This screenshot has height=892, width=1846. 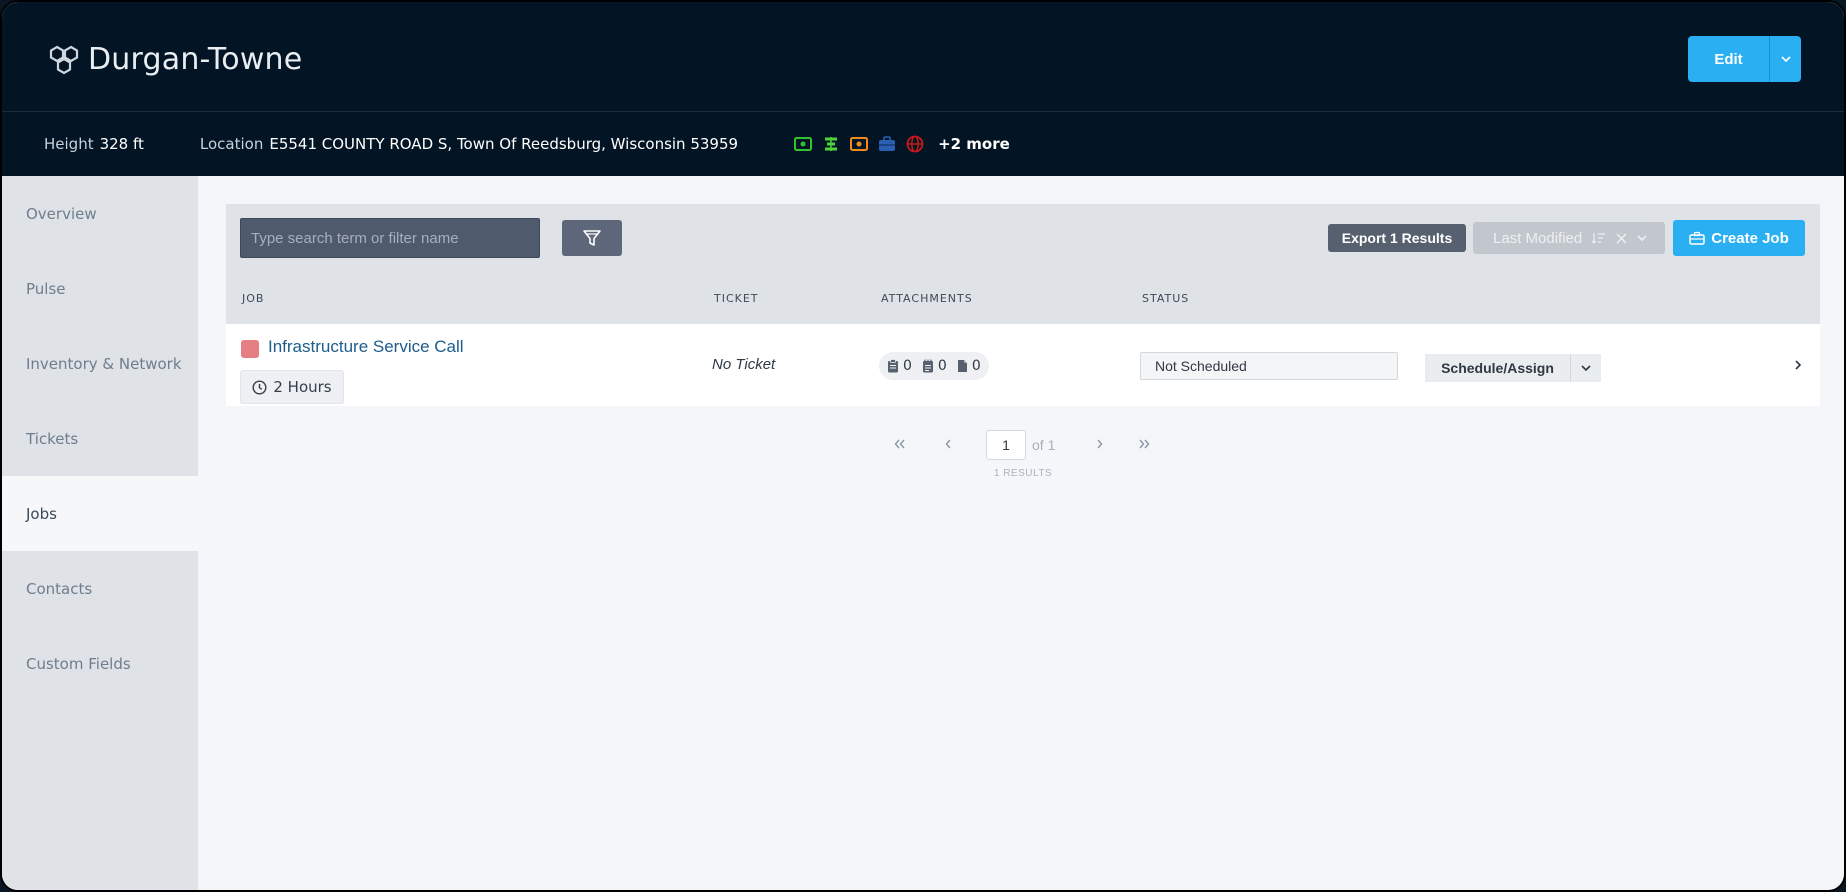 I want to click on create-job-button: Create Job, so click(x=1739, y=238).